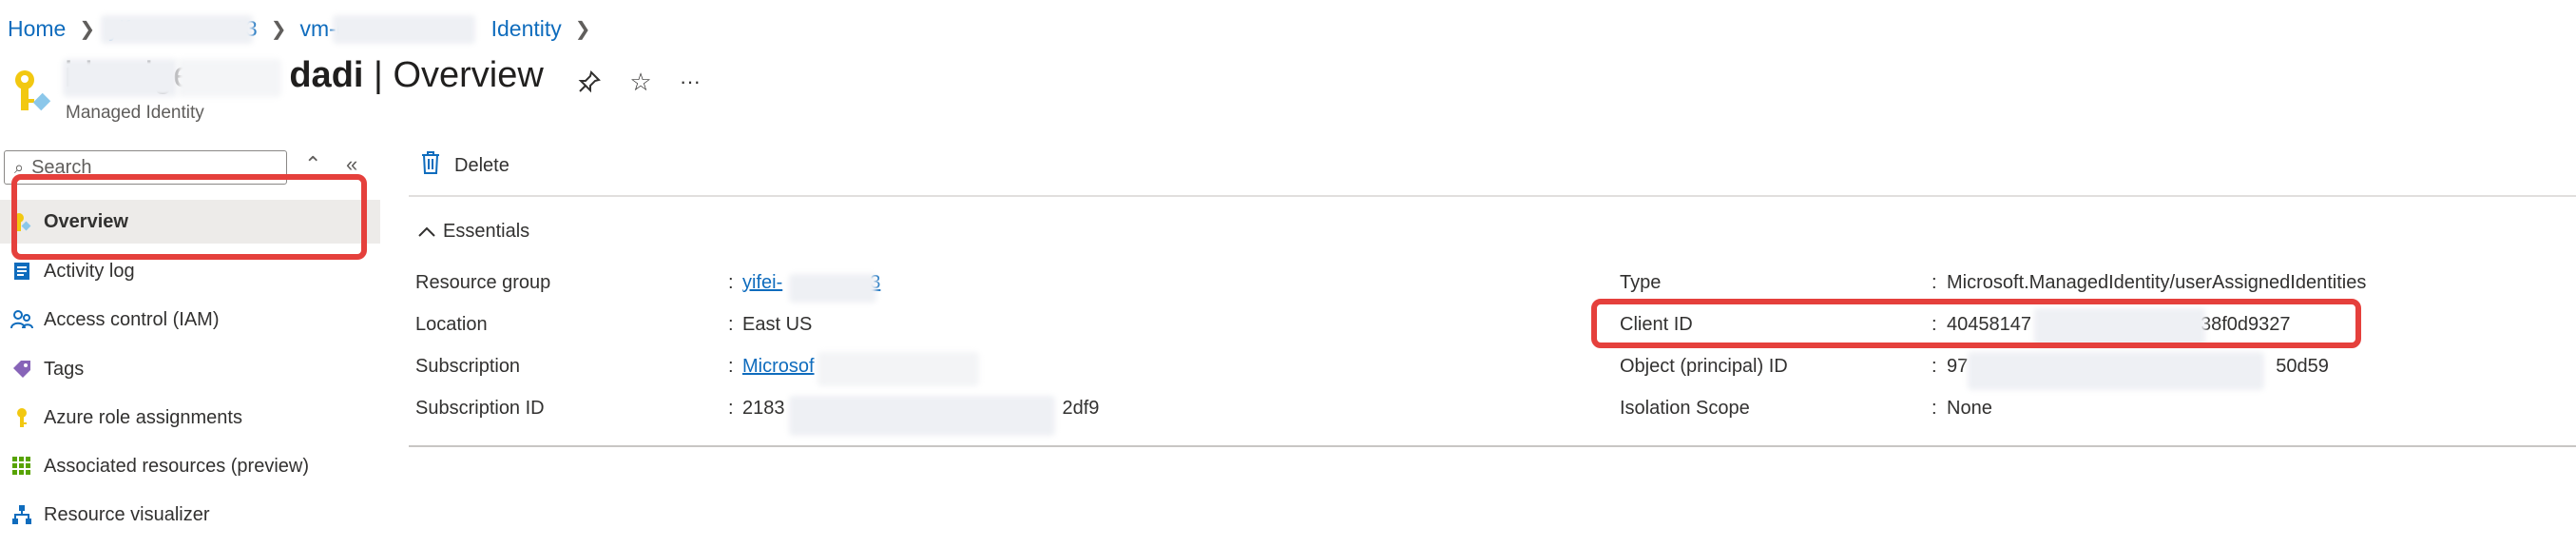  I want to click on chevron-up-icon, so click(426, 232).